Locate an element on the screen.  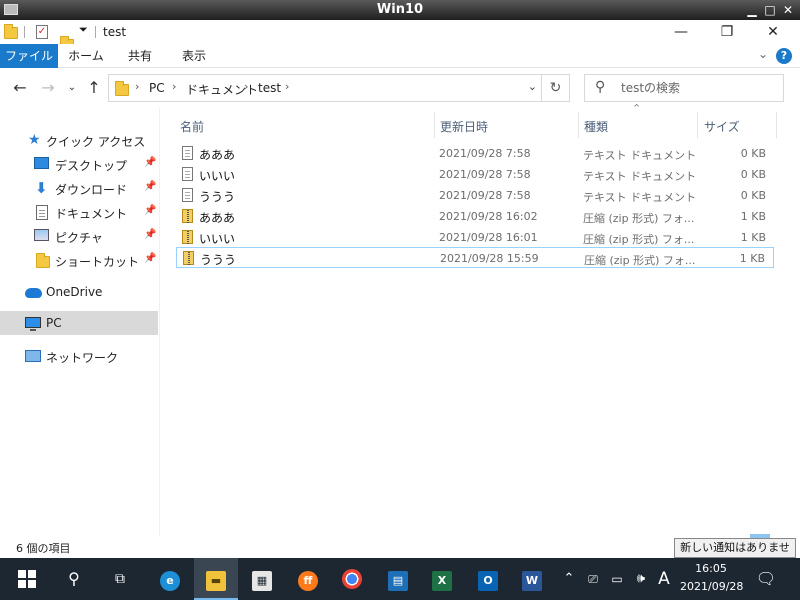
maximize-button: ❐ is located at coordinates (727, 32).